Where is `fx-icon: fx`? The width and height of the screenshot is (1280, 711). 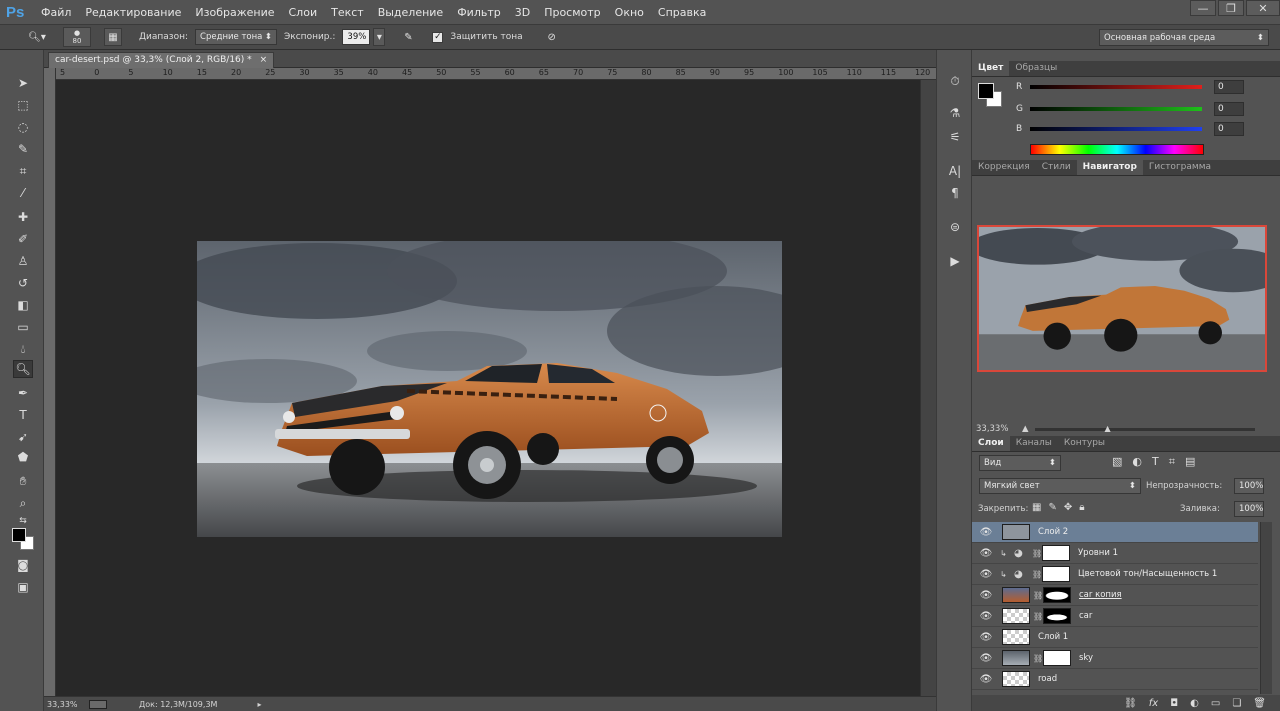
fx-icon: fx is located at coordinates (1153, 703).